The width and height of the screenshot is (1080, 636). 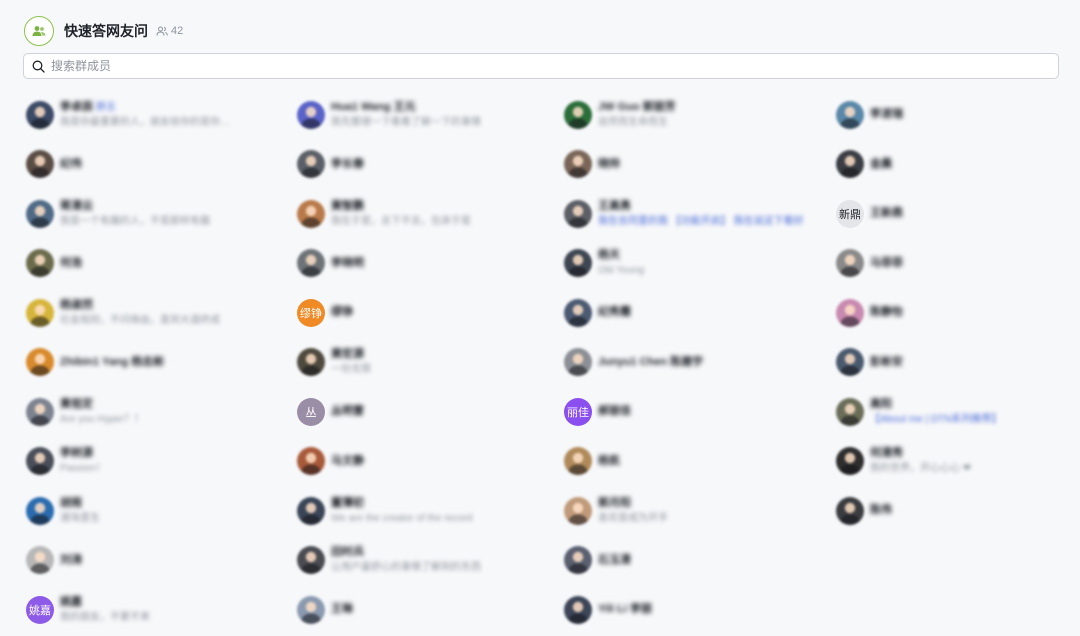 I want to click on member-item: 董薄初 We are the creator of the record, so click(x=428, y=511).